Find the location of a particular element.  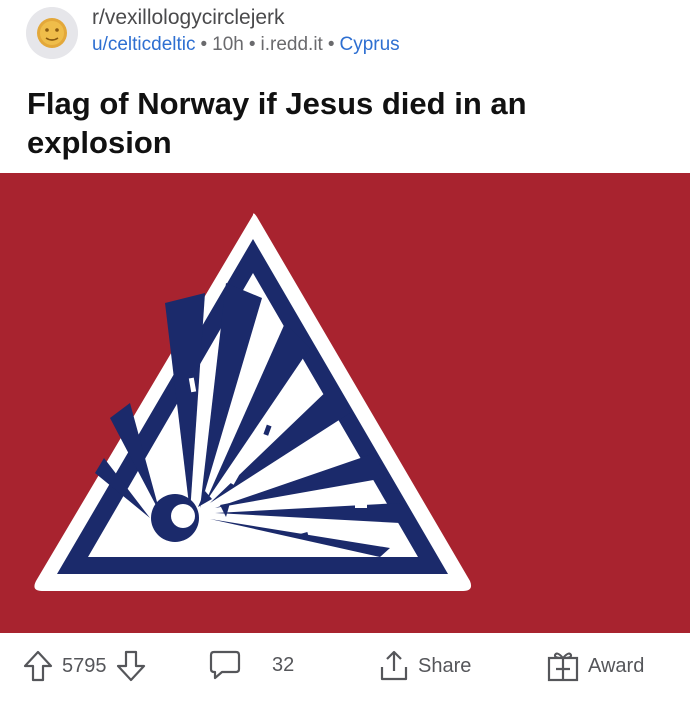

upvote-count: 5795 is located at coordinates (84, 665).